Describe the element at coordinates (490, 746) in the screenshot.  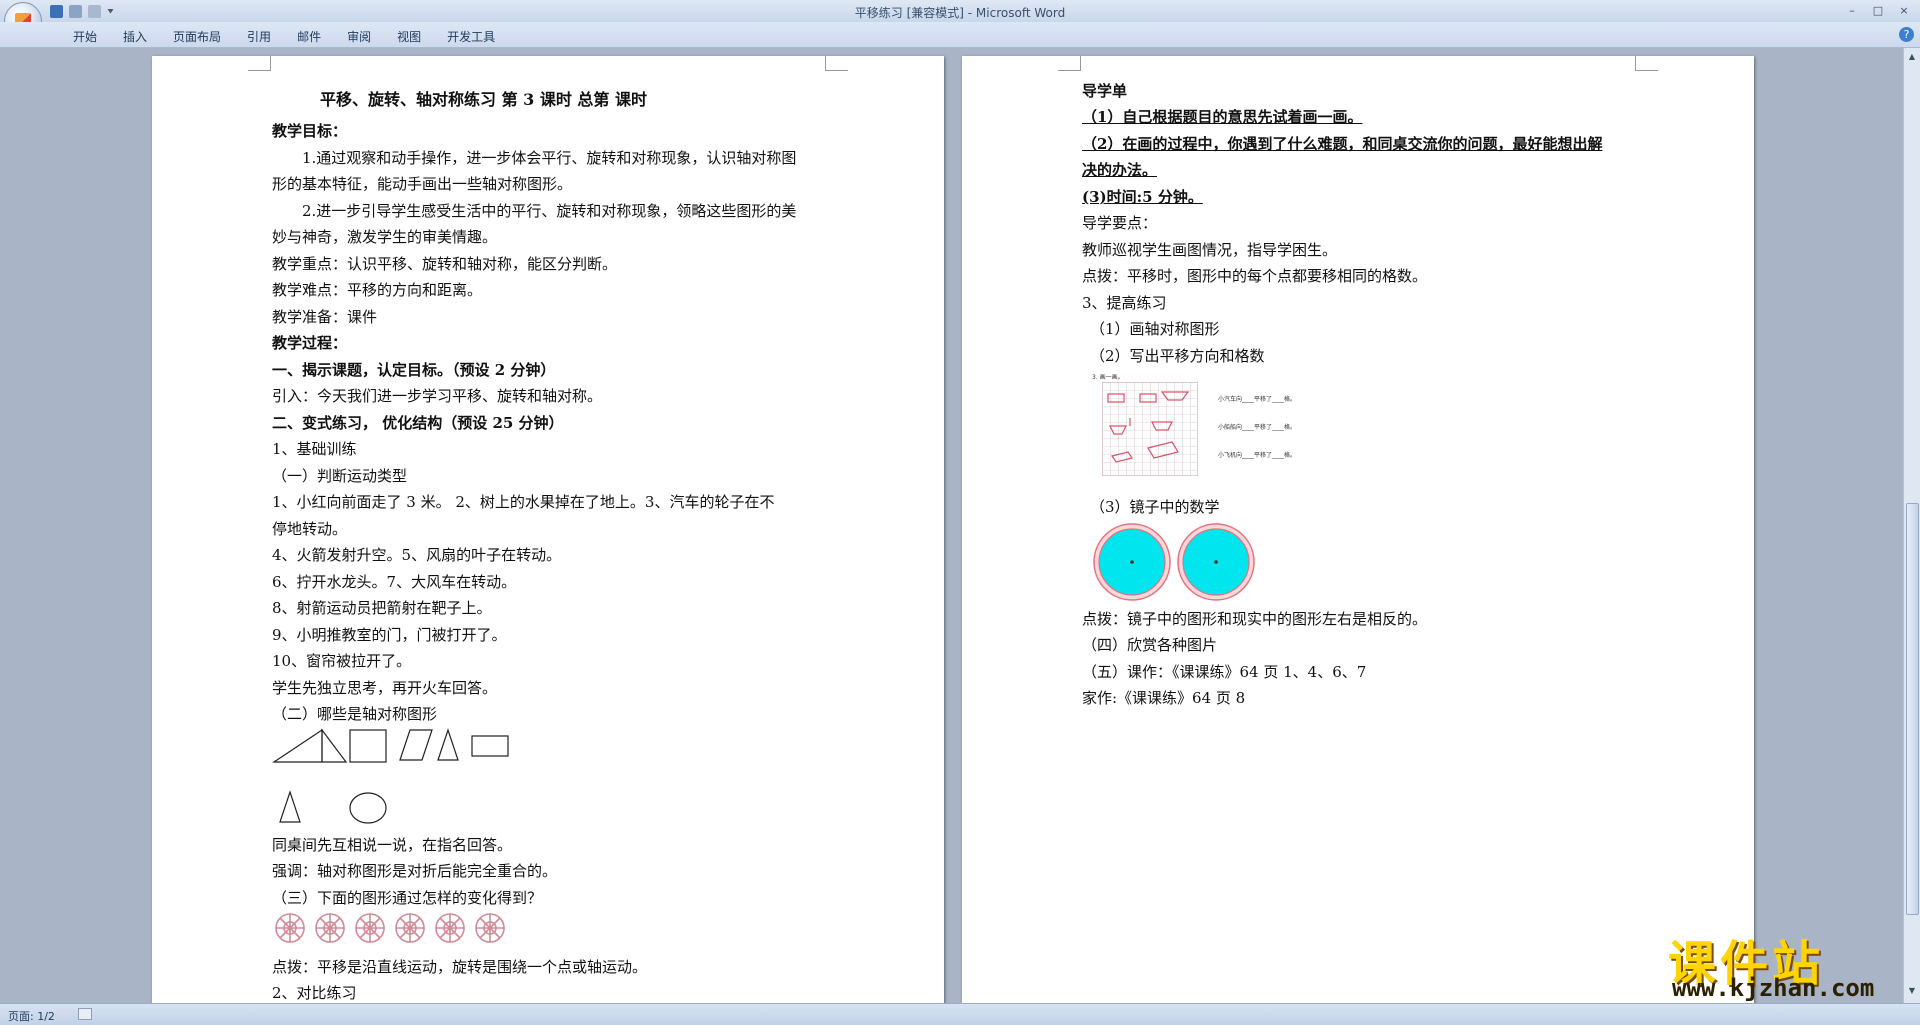
I see `rectangle-shape` at that location.